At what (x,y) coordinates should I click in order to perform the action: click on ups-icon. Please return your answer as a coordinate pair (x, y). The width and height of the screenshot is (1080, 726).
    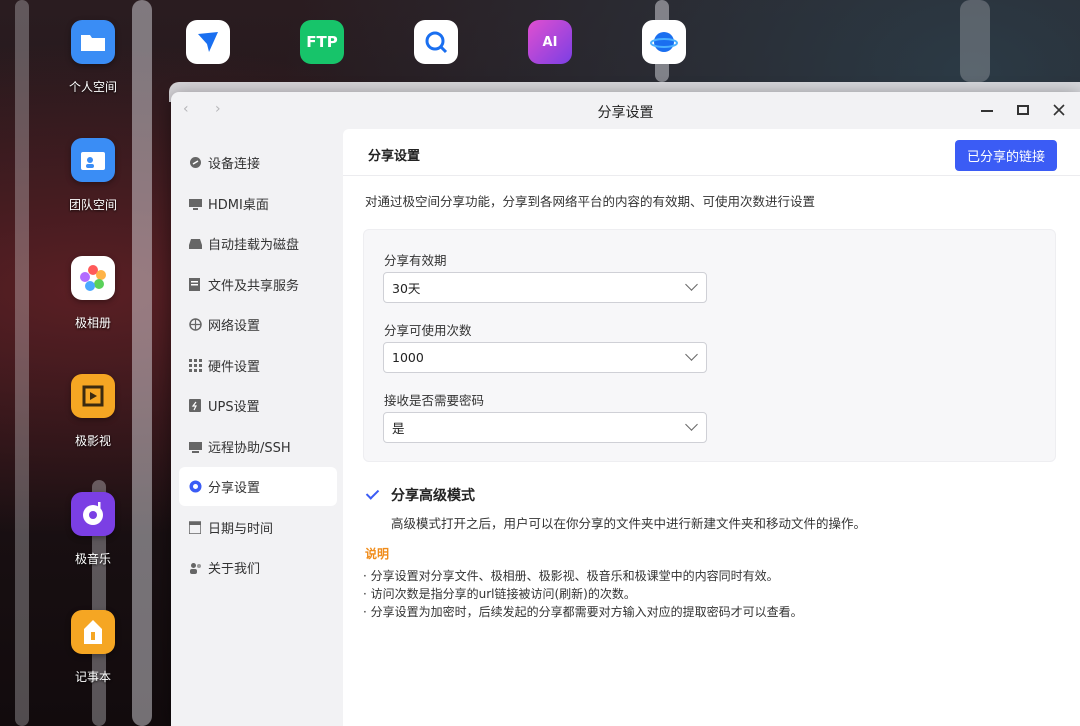
    Looking at the image, I should click on (195, 406).